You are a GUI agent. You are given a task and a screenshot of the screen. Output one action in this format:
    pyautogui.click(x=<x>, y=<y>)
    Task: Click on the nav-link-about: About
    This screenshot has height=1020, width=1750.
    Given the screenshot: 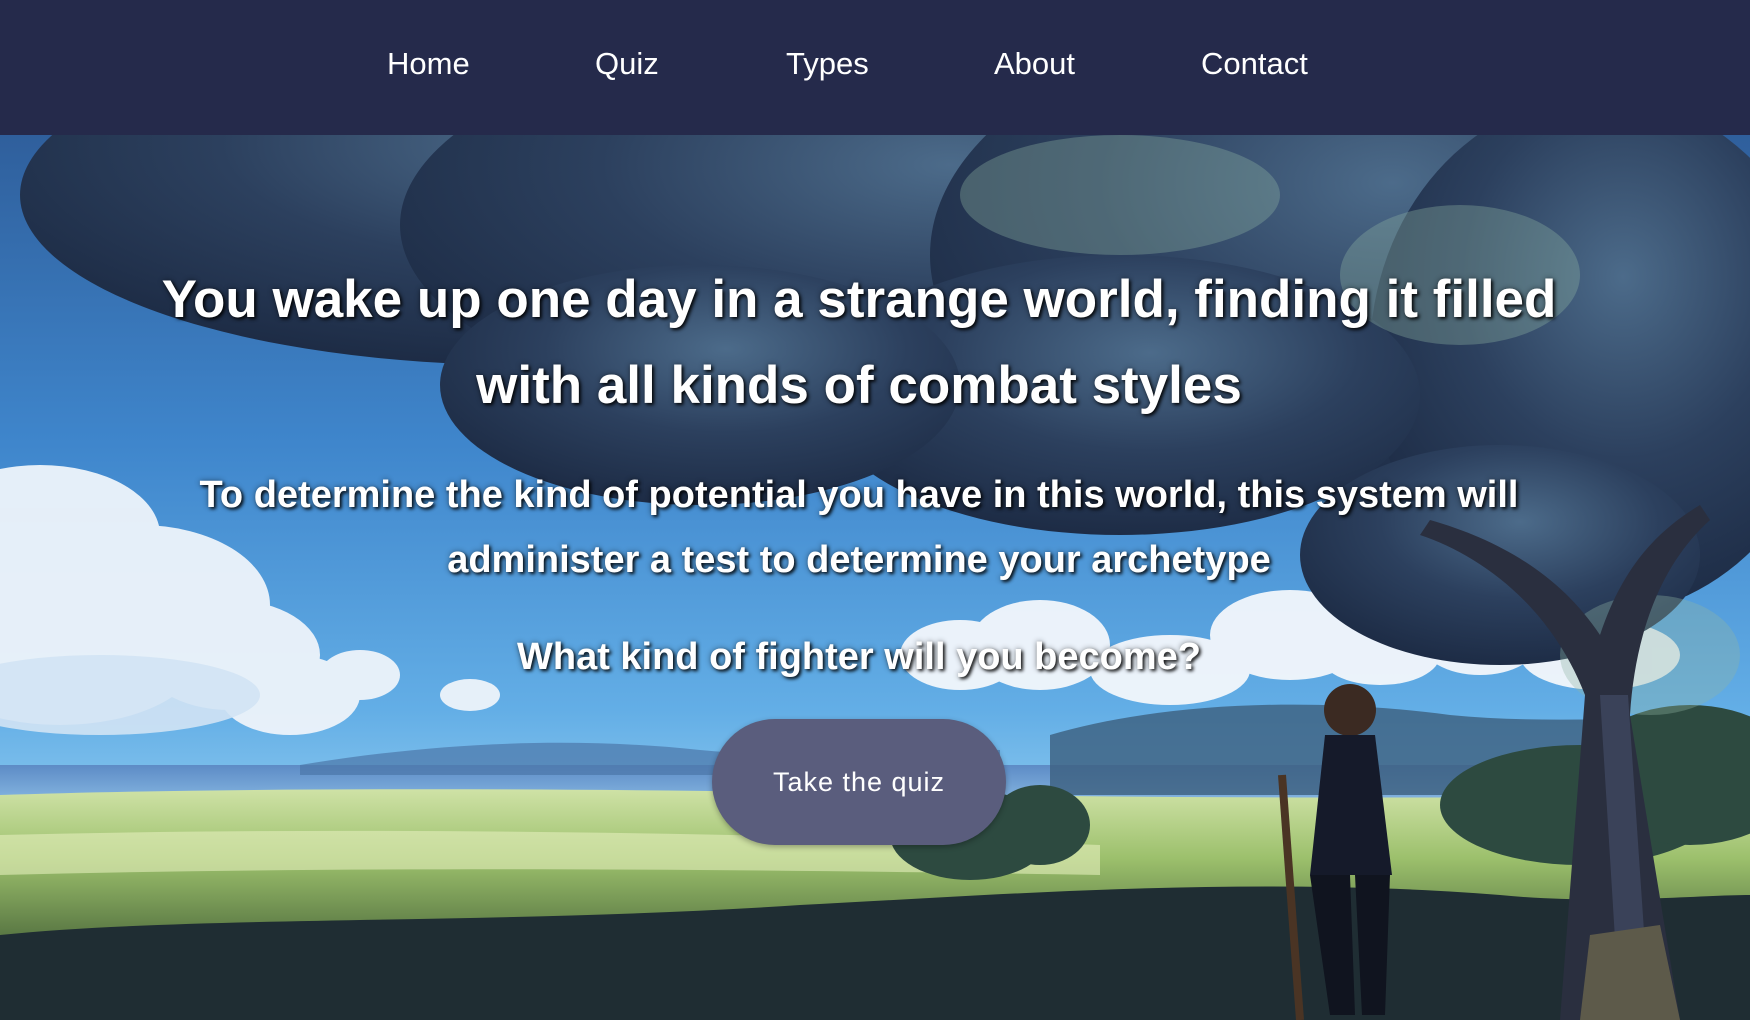 What is the action you would take?
    pyautogui.click(x=1034, y=64)
    